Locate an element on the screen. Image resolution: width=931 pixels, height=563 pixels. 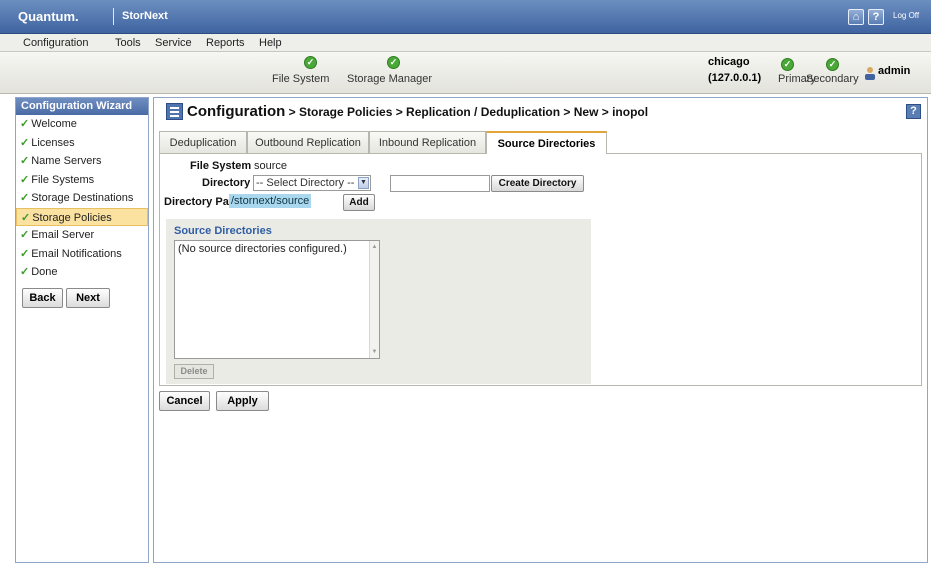
list-scrollbar: ▲ ▼ is located at coordinates (374, 299).